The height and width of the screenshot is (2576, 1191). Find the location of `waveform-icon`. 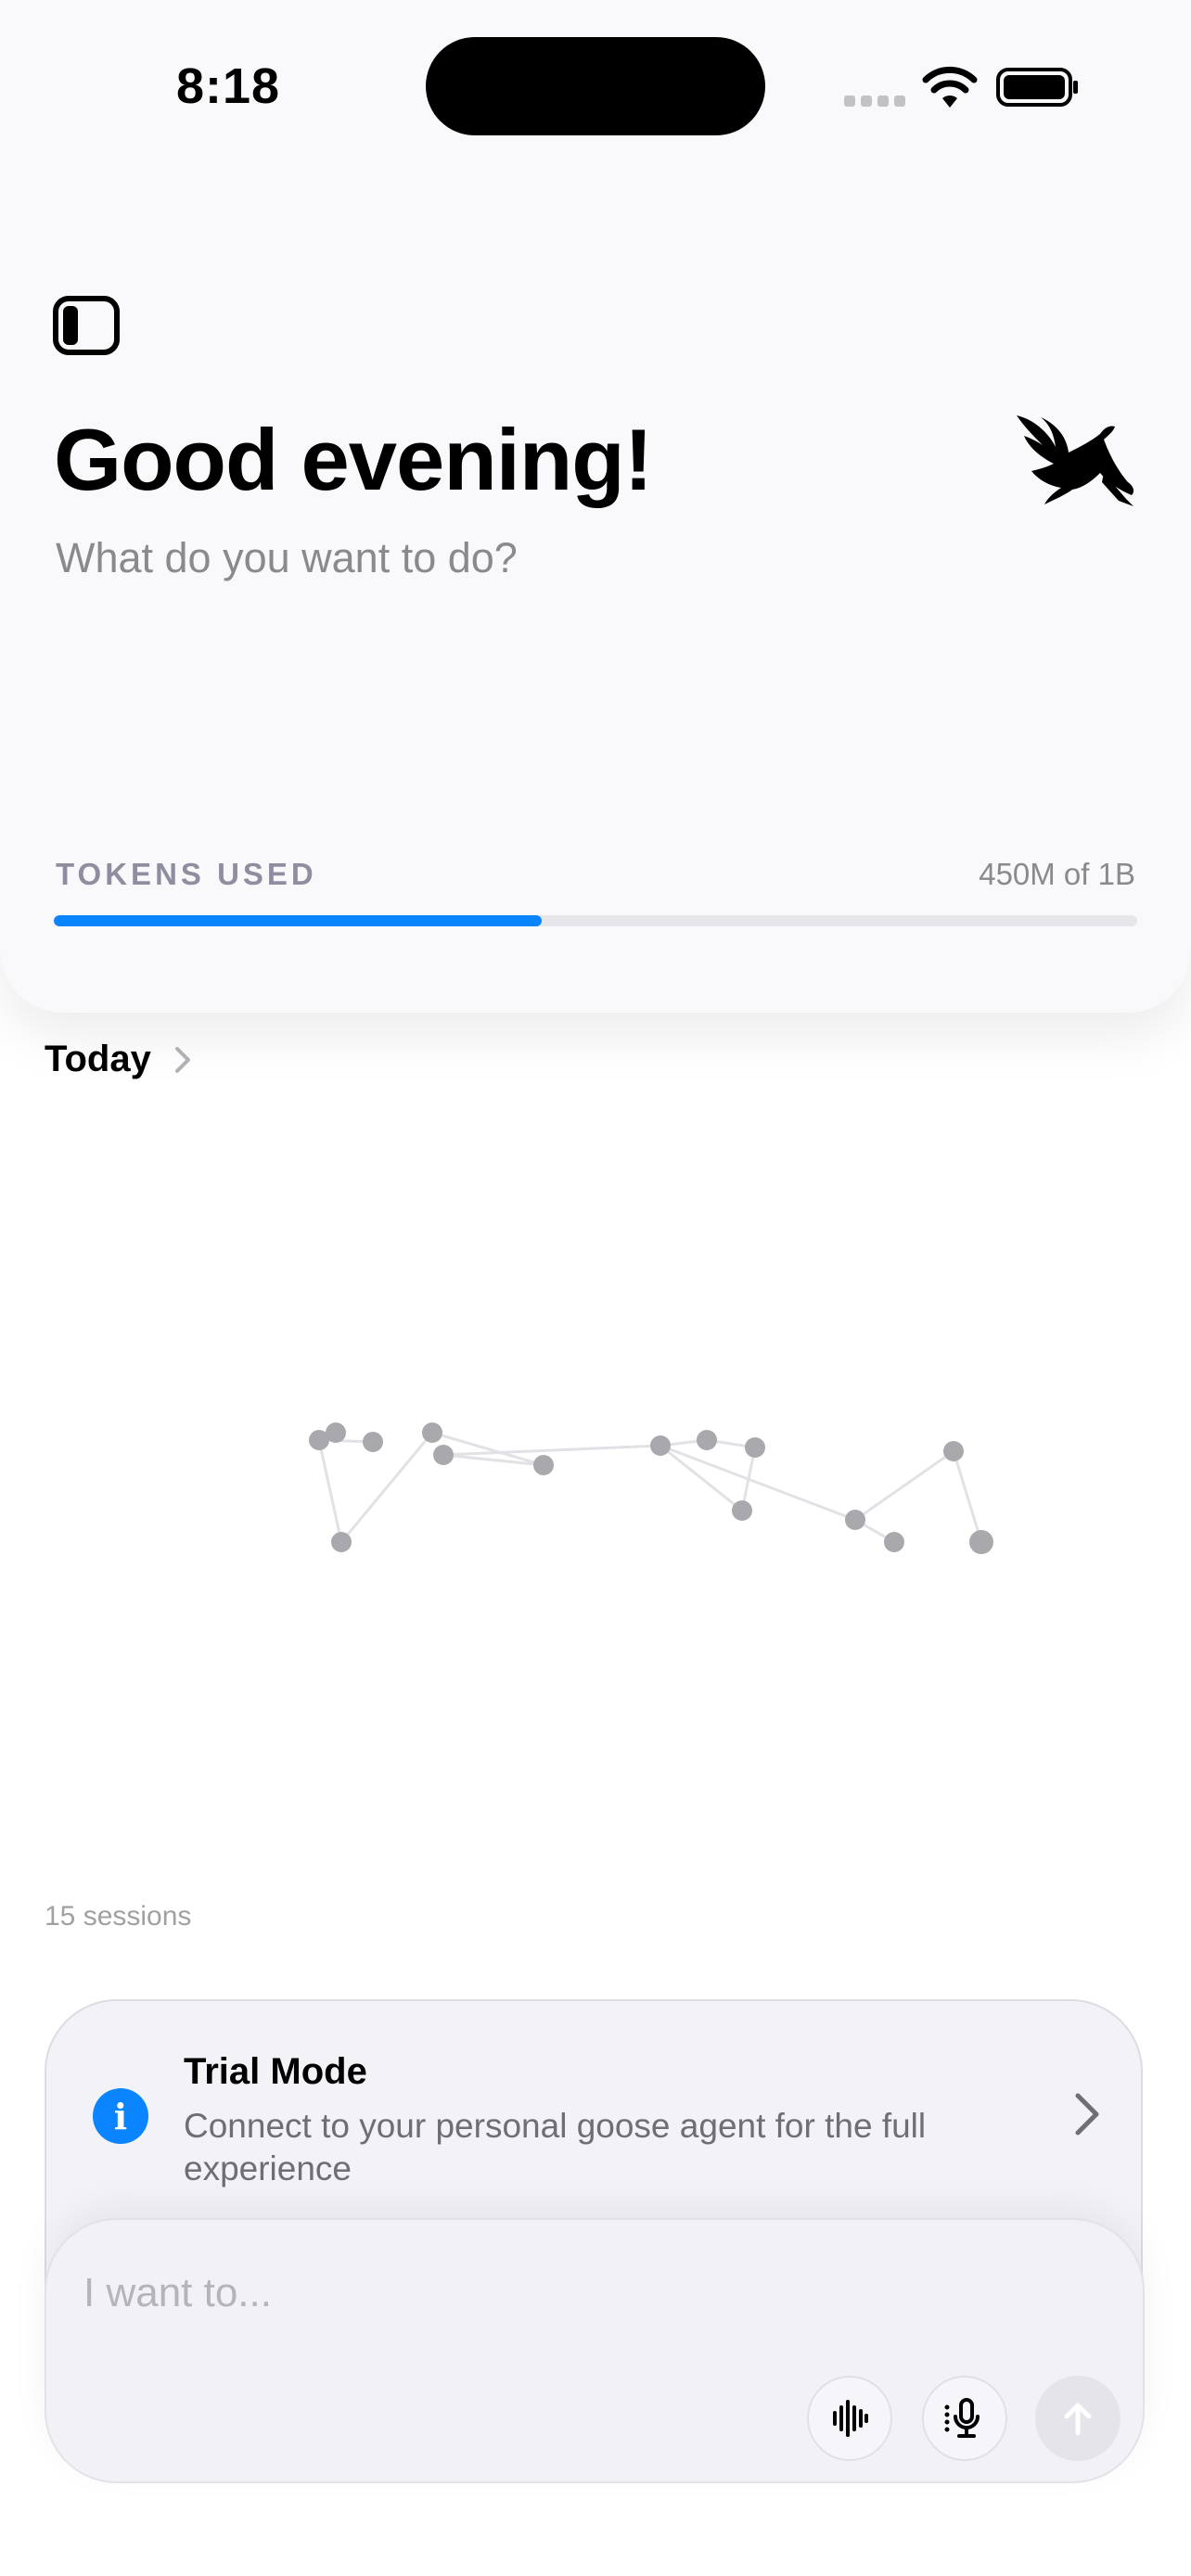

waveform-icon is located at coordinates (850, 2419).